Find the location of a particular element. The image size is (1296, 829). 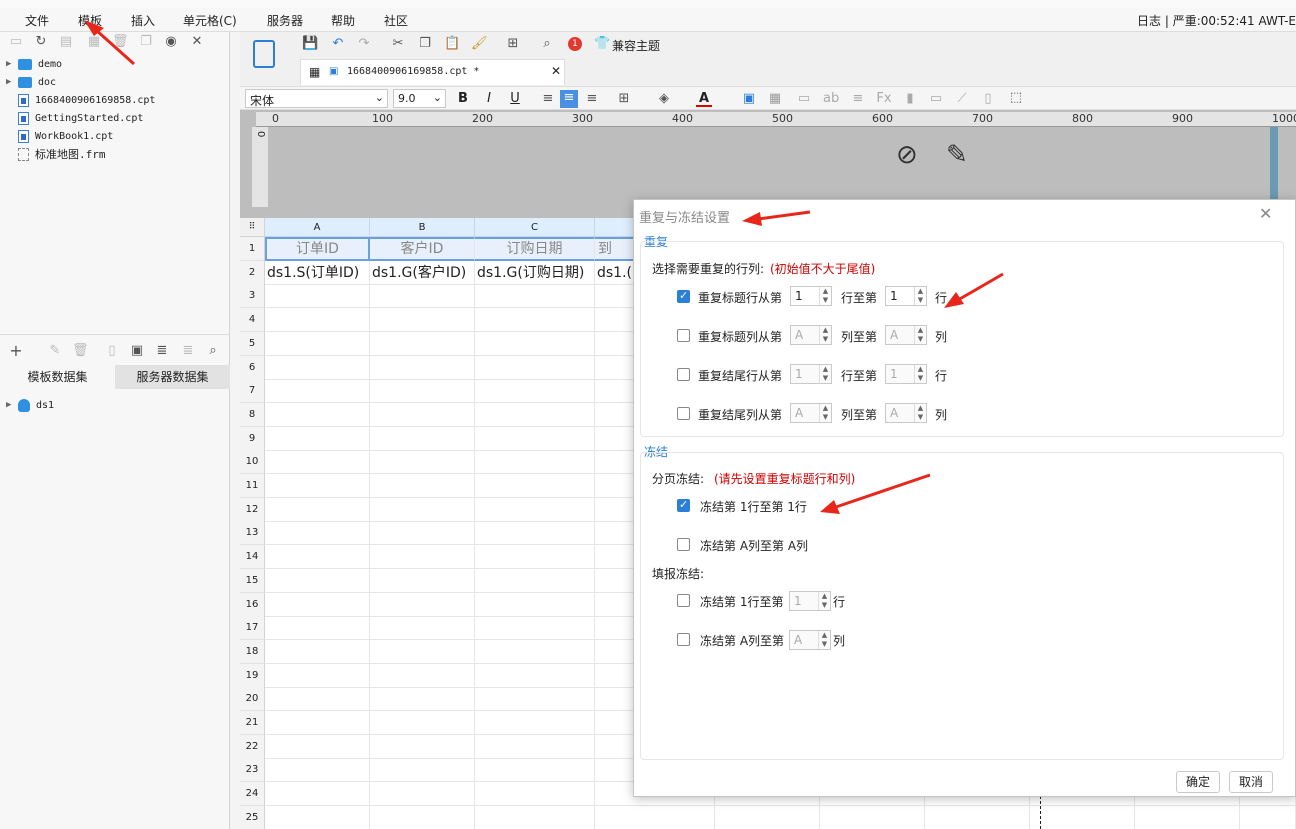

arrow-to-dialog-title is located at coordinates (784, 215).